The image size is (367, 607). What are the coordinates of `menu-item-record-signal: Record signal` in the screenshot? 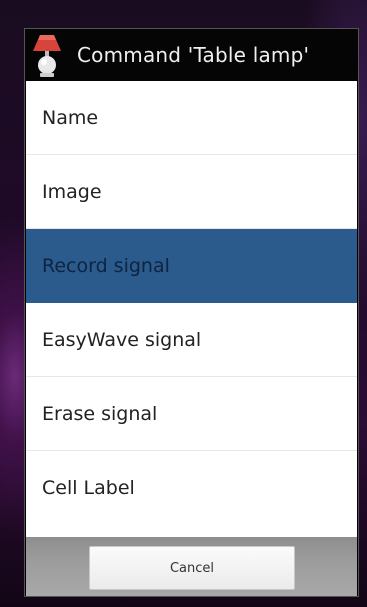 It's located at (191, 266).